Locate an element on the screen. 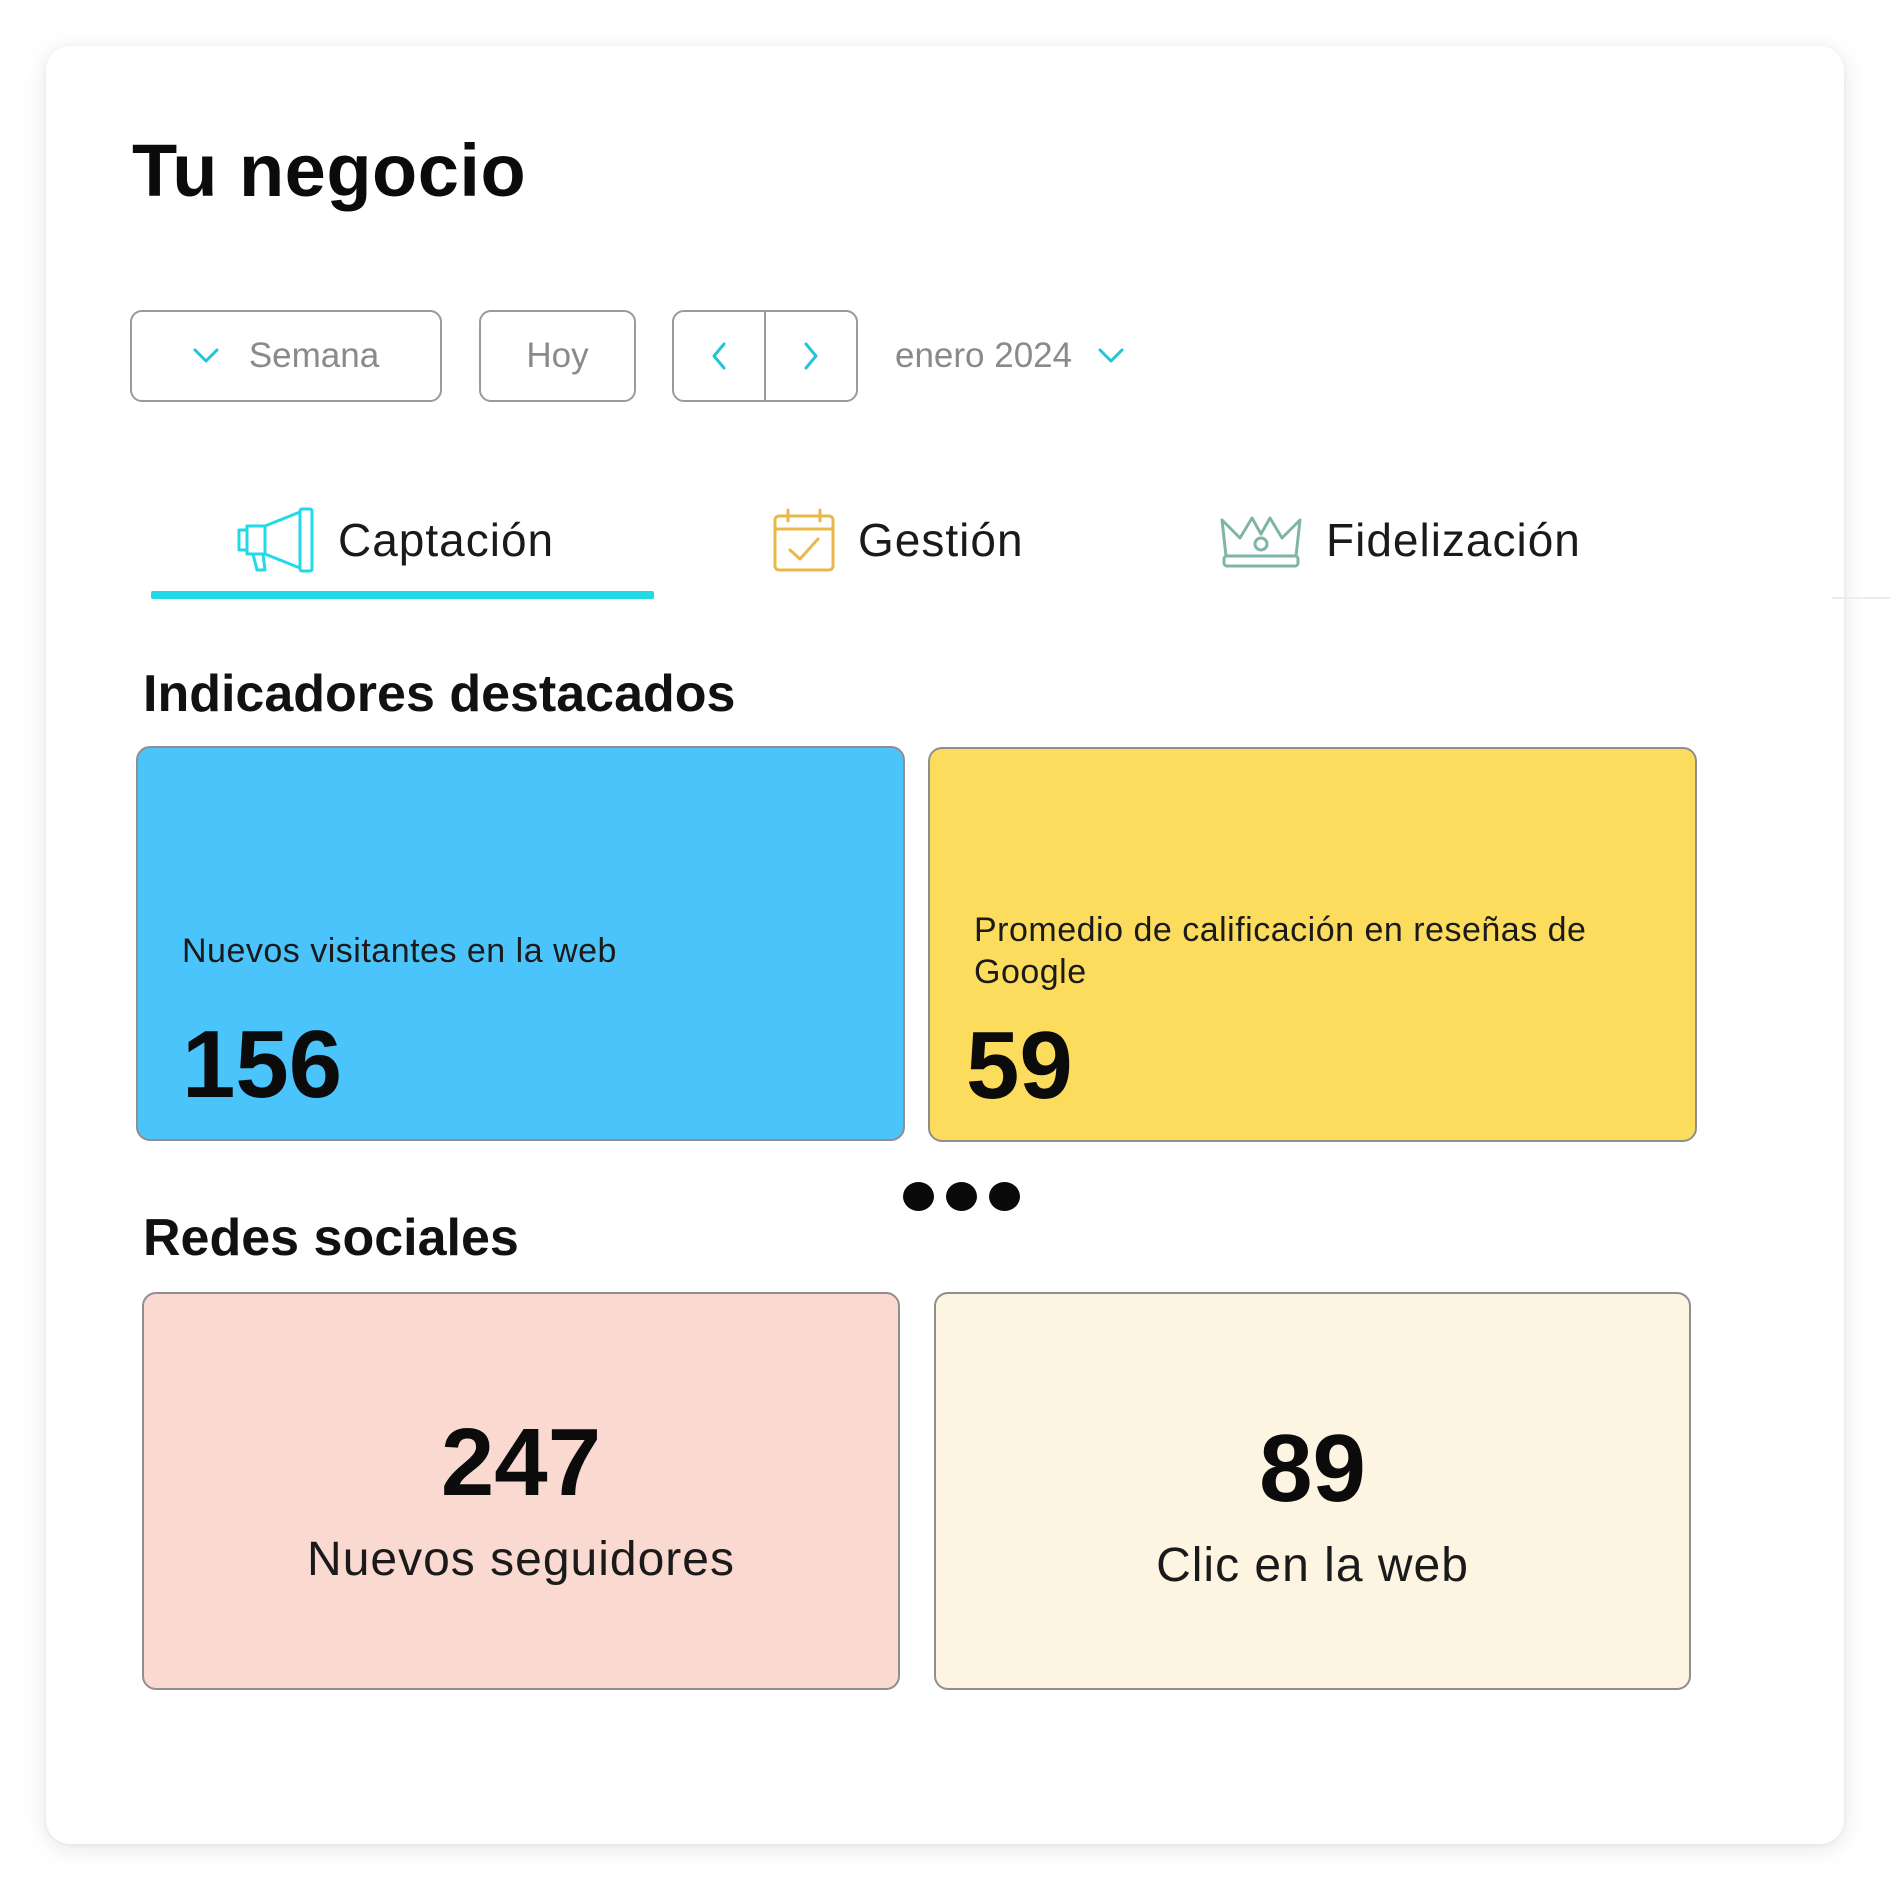  next-button is located at coordinates (810, 356).